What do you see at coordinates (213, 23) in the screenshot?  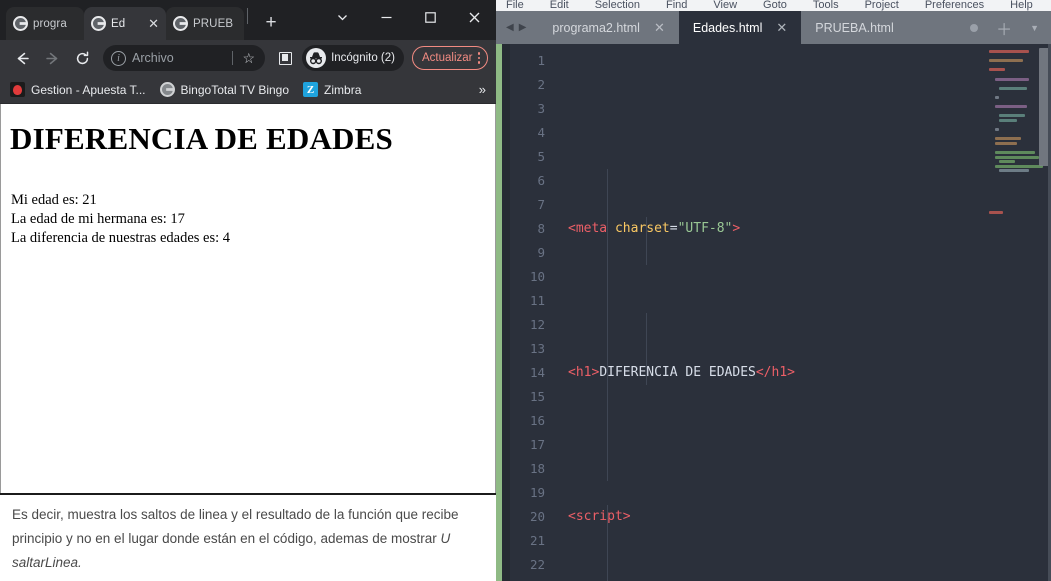 I see `browser-tab-title: PRUEB` at bounding box center [213, 23].